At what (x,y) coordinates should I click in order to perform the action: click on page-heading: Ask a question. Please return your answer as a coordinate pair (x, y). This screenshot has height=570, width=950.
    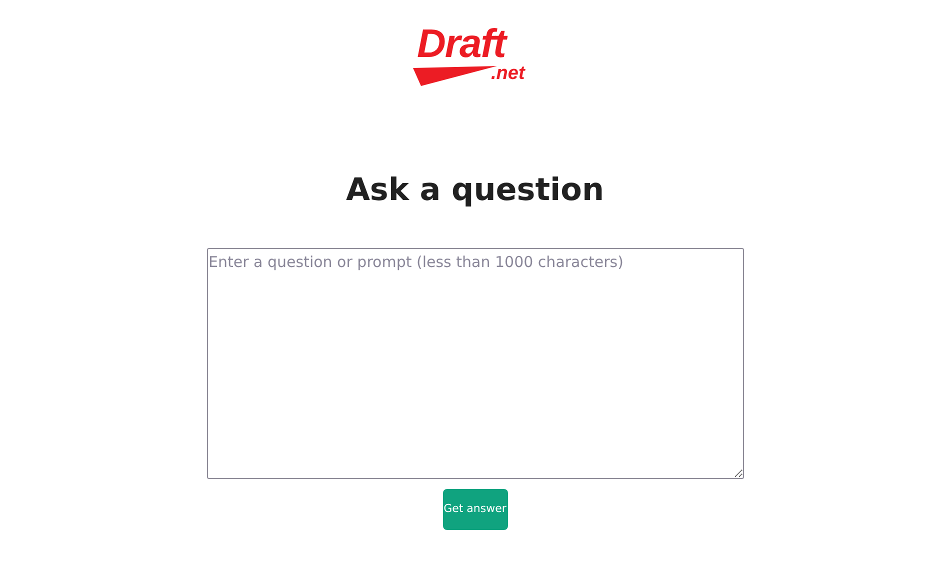
    Looking at the image, I should click on (475, 190).